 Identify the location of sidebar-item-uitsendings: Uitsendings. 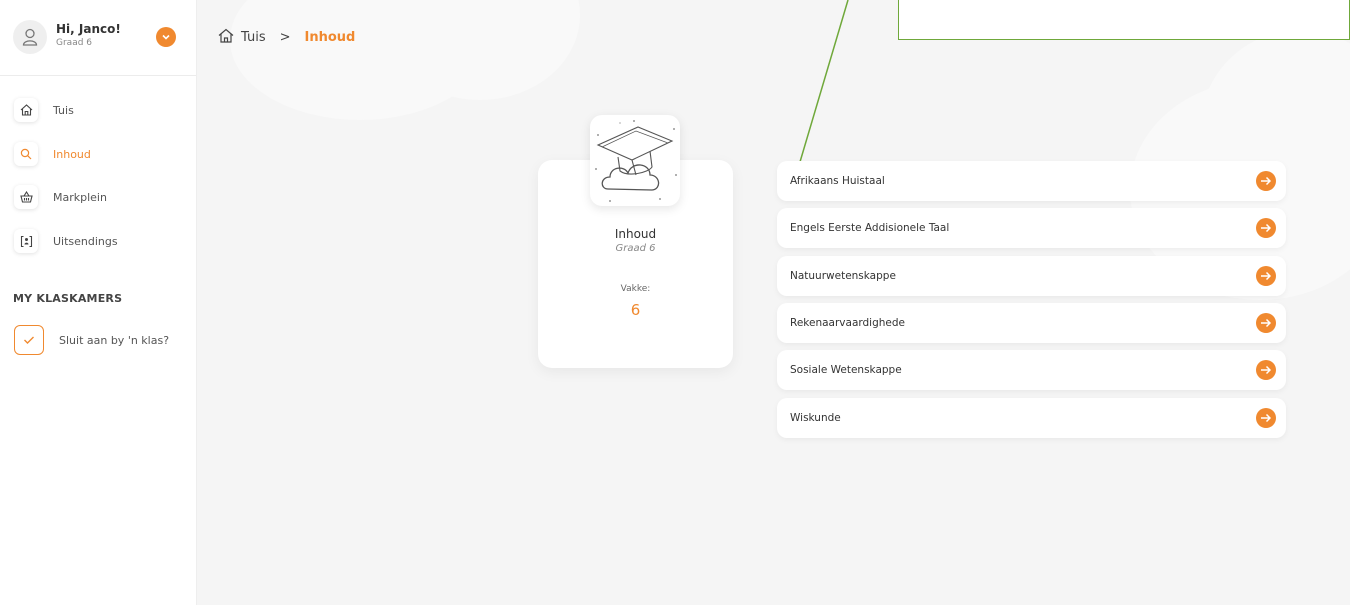
(66, 241).